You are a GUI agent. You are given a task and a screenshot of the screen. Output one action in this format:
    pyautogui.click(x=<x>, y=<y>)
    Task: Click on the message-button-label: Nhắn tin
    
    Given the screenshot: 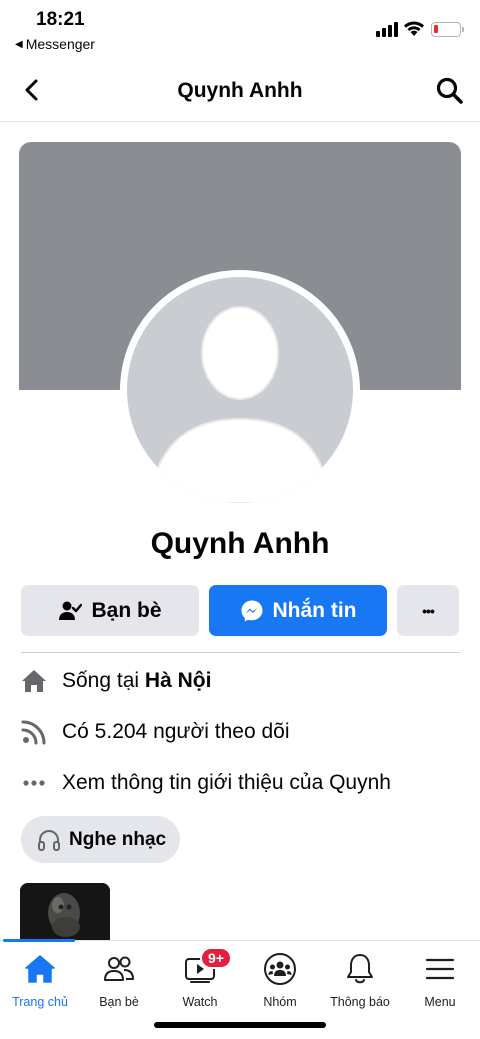 What is the action you would take?
    pyautogui.click(x=314, y=610)
    